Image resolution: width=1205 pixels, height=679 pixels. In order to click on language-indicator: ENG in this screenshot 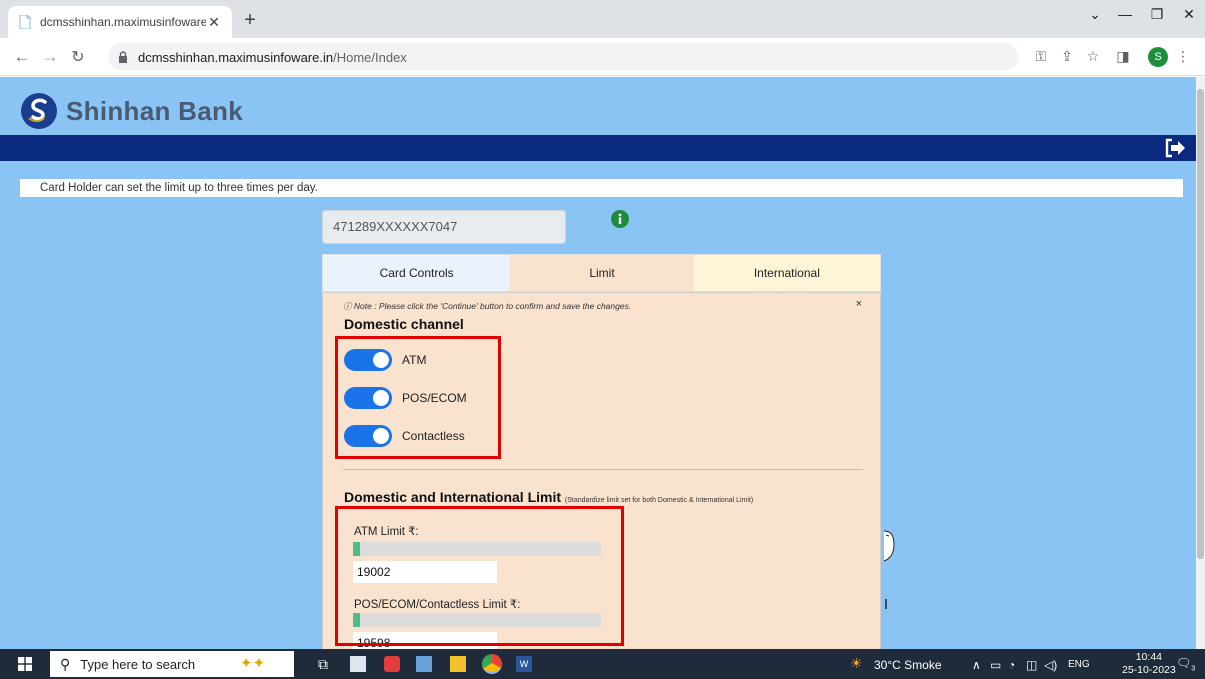, I will do `click(1079, 664)`.